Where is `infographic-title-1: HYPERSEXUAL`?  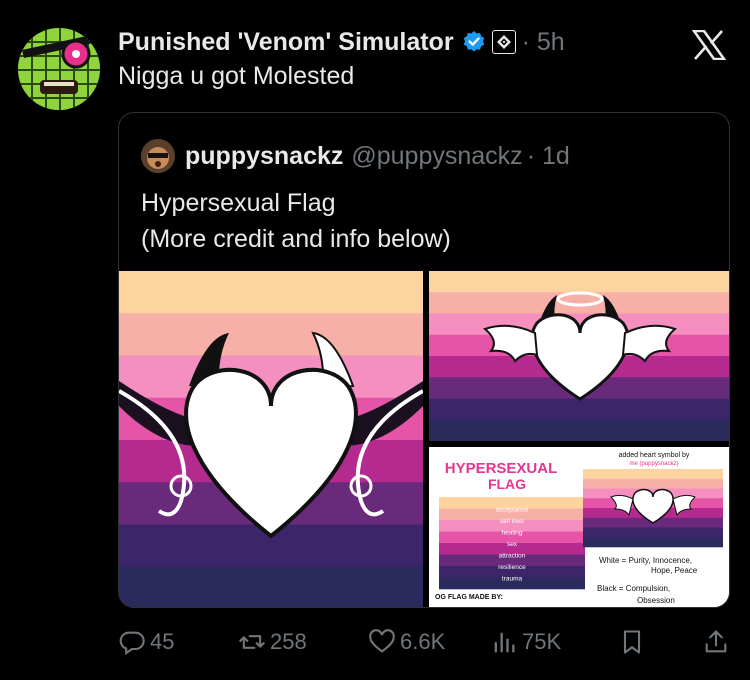
infographic-title-1: HYPERSEXUAL is located at coordinates (501, 468).